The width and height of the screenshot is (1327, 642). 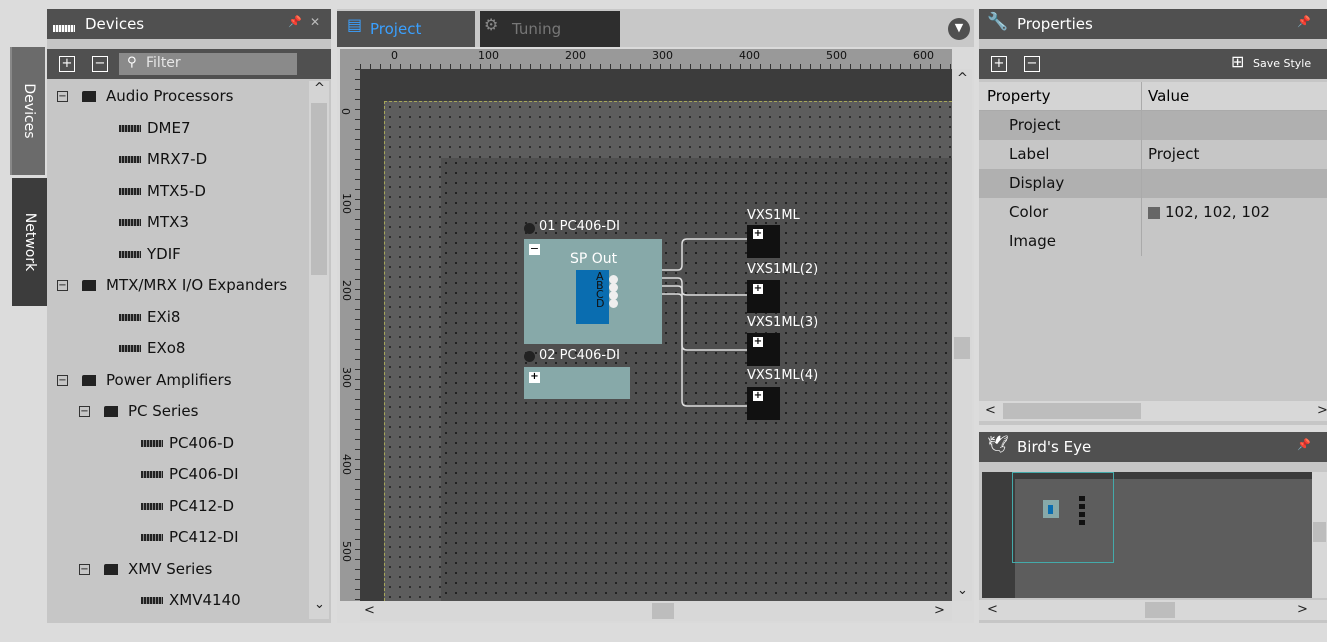 I want to click on filter-input: ⚲ Filter, so click(x=208, y=64).